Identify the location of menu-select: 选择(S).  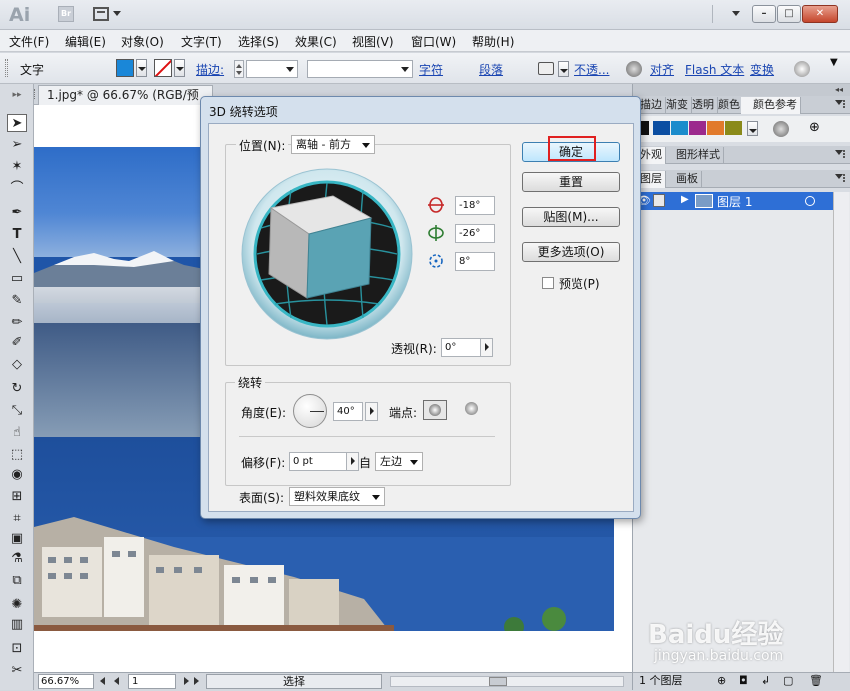
(258, 41).